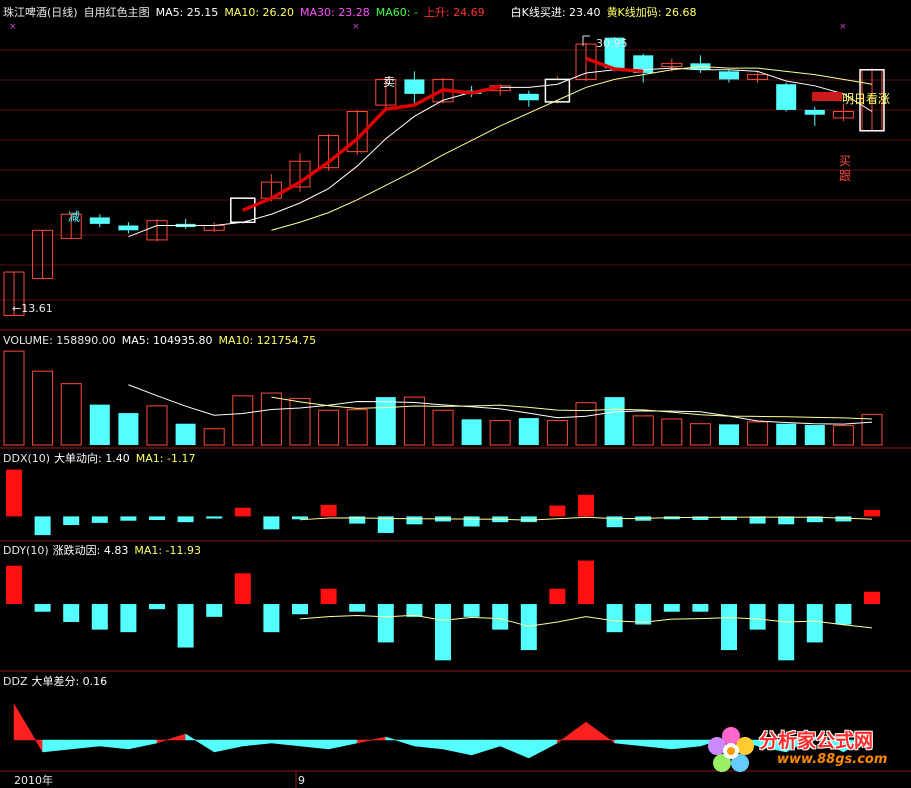 Image resolution: width=911 pixels, height=788 pixels. Describe the element at coordinates (116, 12) in the screenshot. I see `indicator-name: 自用红色主图` at that location.